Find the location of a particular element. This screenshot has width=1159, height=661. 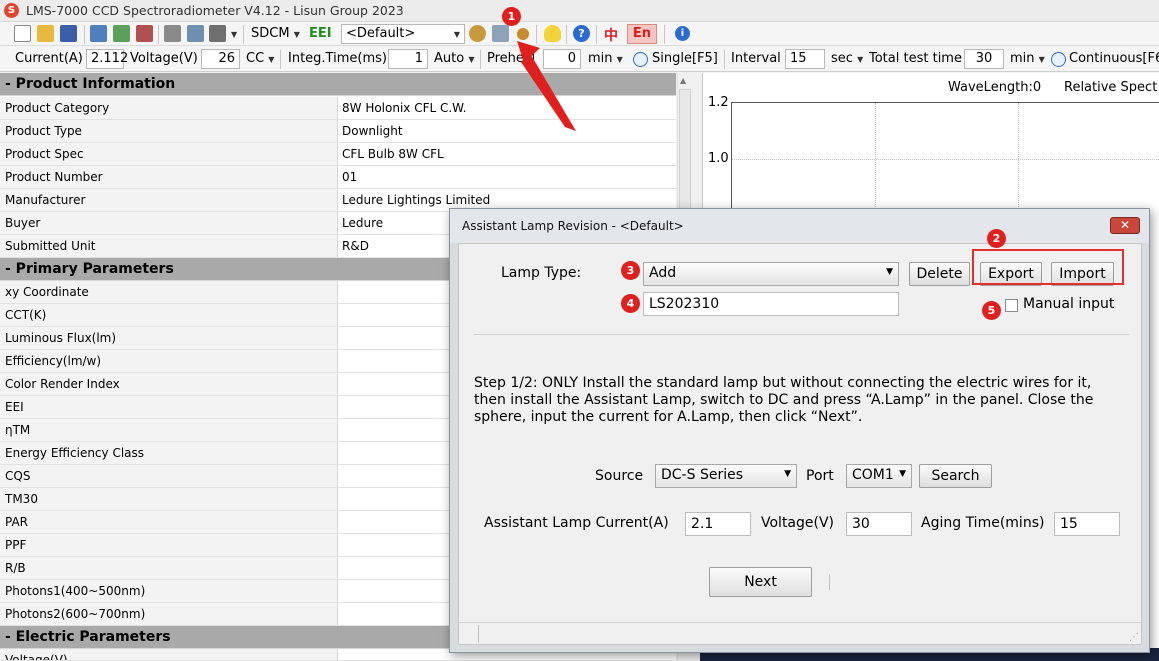

annotation-badge-4: 4 is located at coordinates (630, 303).